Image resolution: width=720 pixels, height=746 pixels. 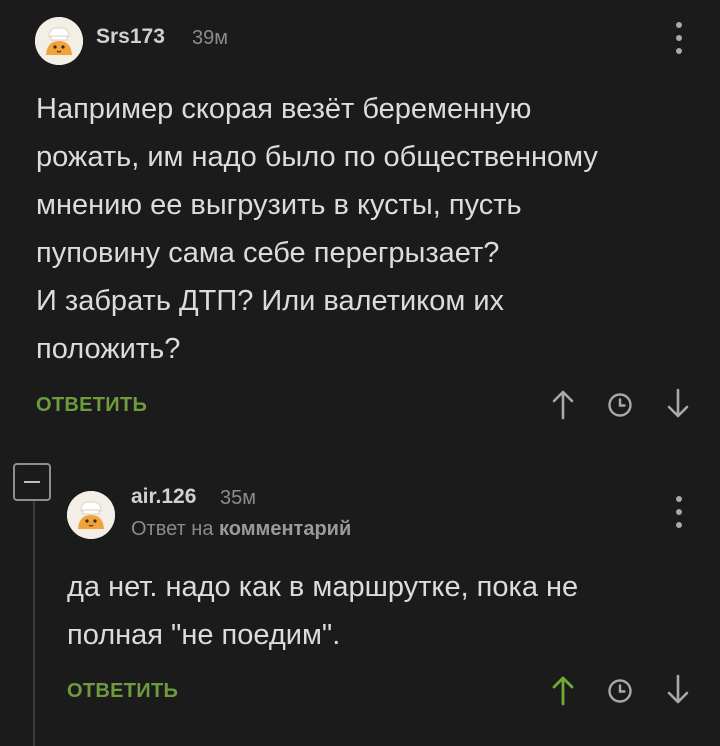 What do you see at coordinates (32, 482) in the screenshot?
I see `collapse-minus-icon` at bounding box center [32, 482].